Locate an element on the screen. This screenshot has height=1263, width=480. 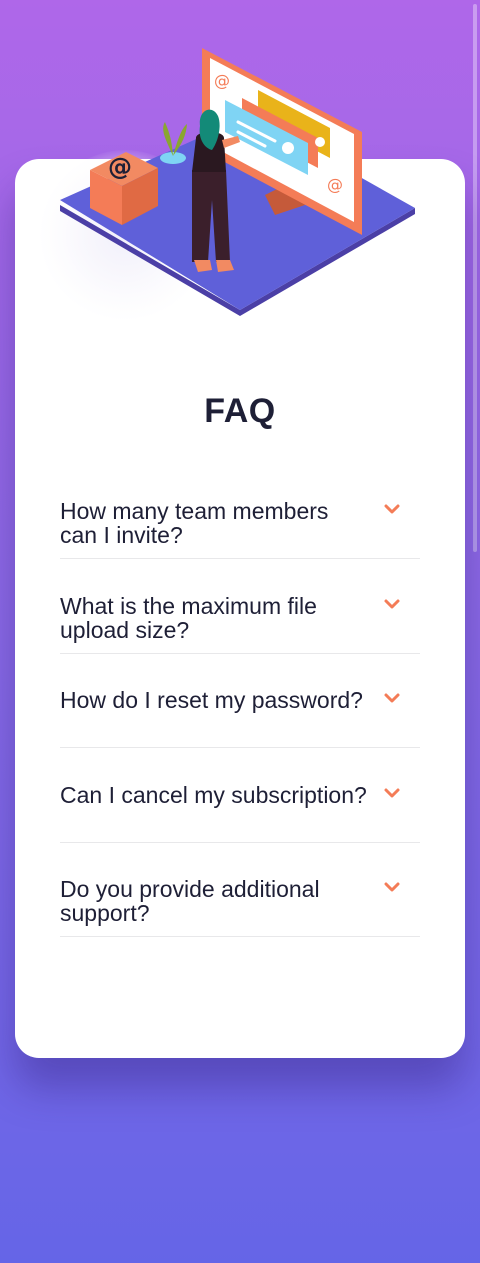
page-title: FAQ is located at coordinates (240, 411).